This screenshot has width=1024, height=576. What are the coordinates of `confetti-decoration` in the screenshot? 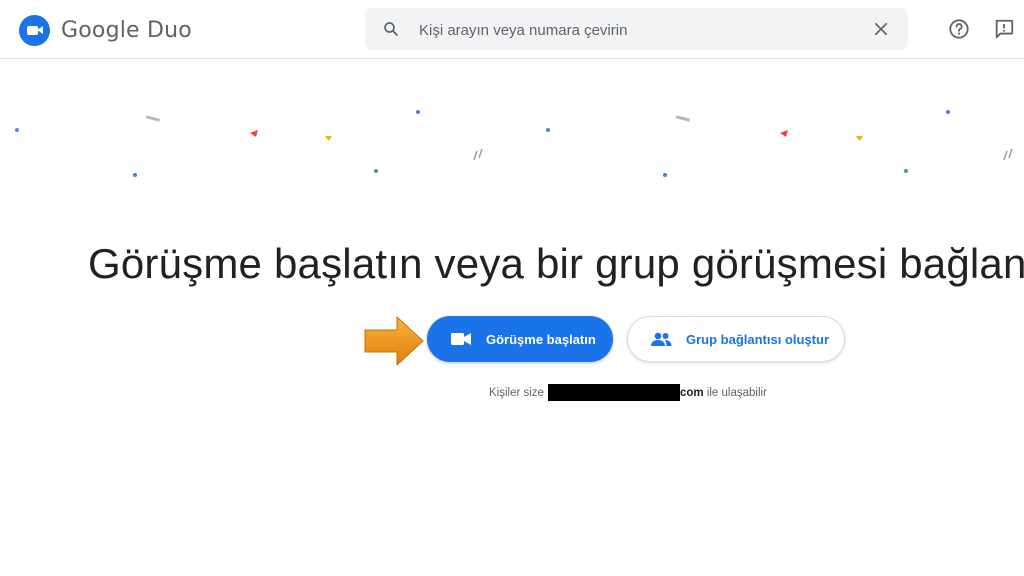 It's located at (514, 143).